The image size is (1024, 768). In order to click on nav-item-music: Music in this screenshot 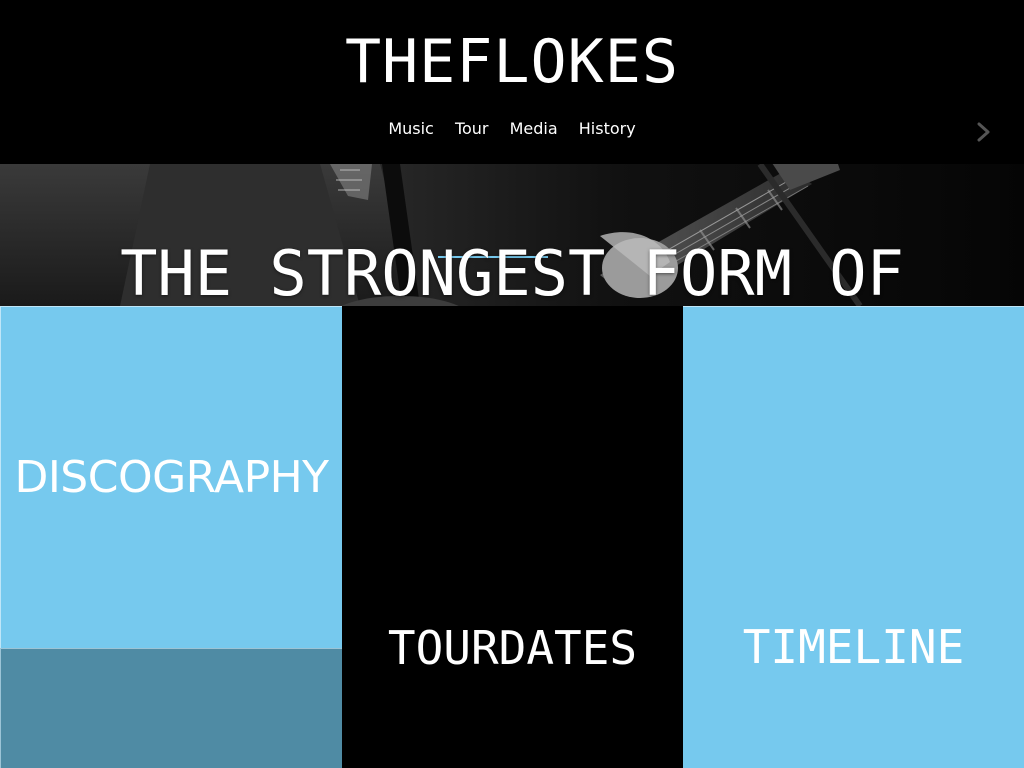, I will do `click(411, 128)`.